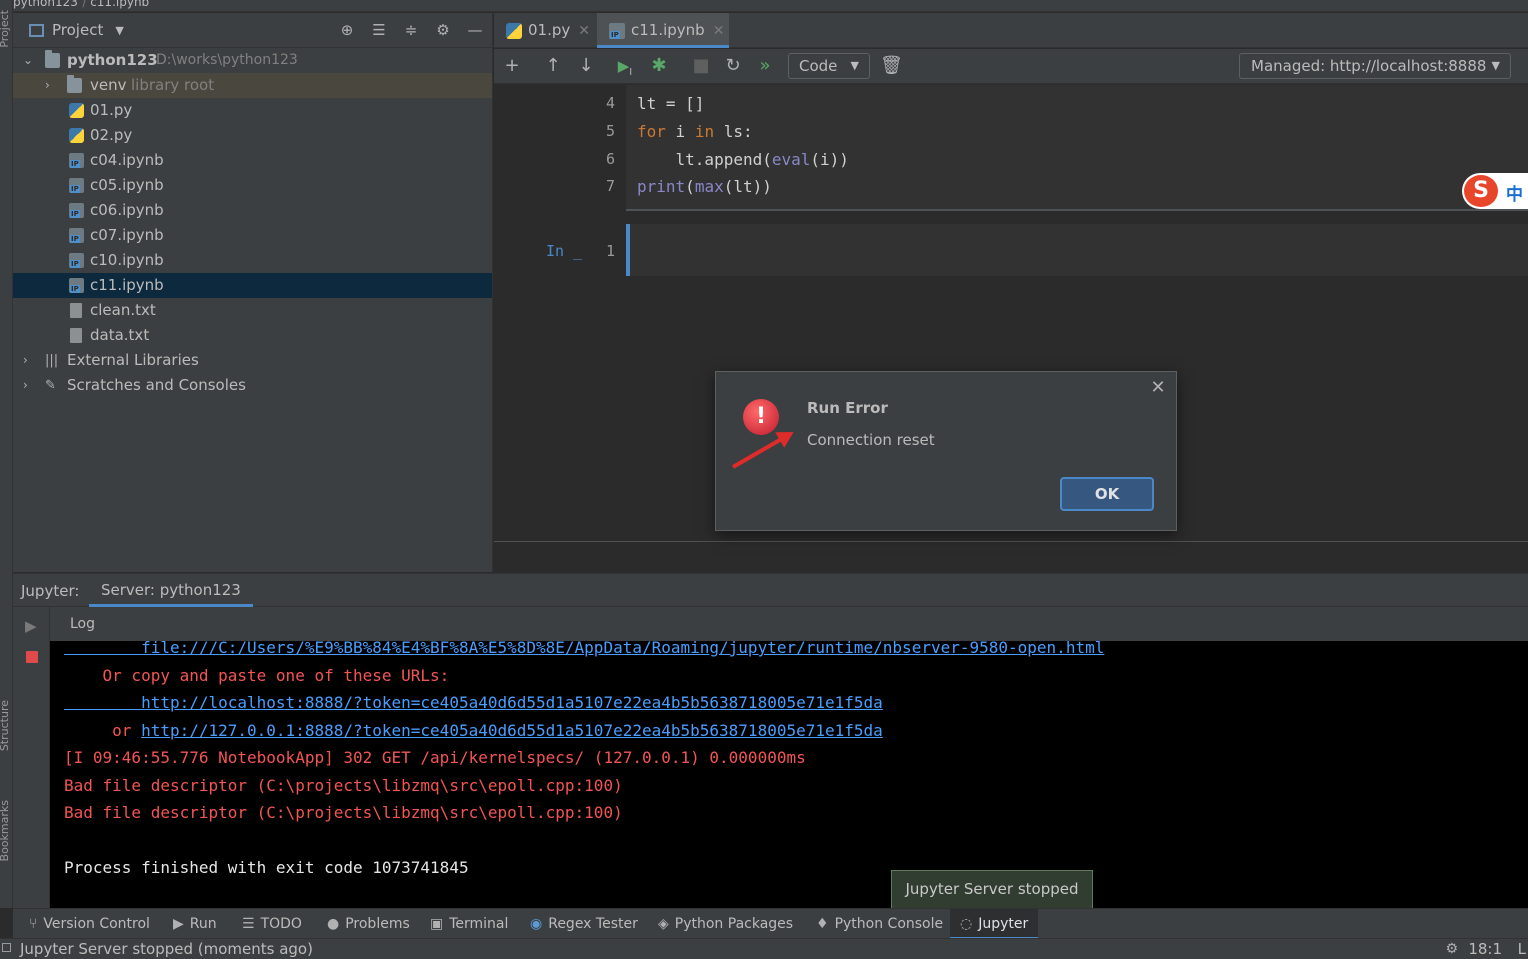  I want to click on add-cell-icon: +, so click(512, 66).